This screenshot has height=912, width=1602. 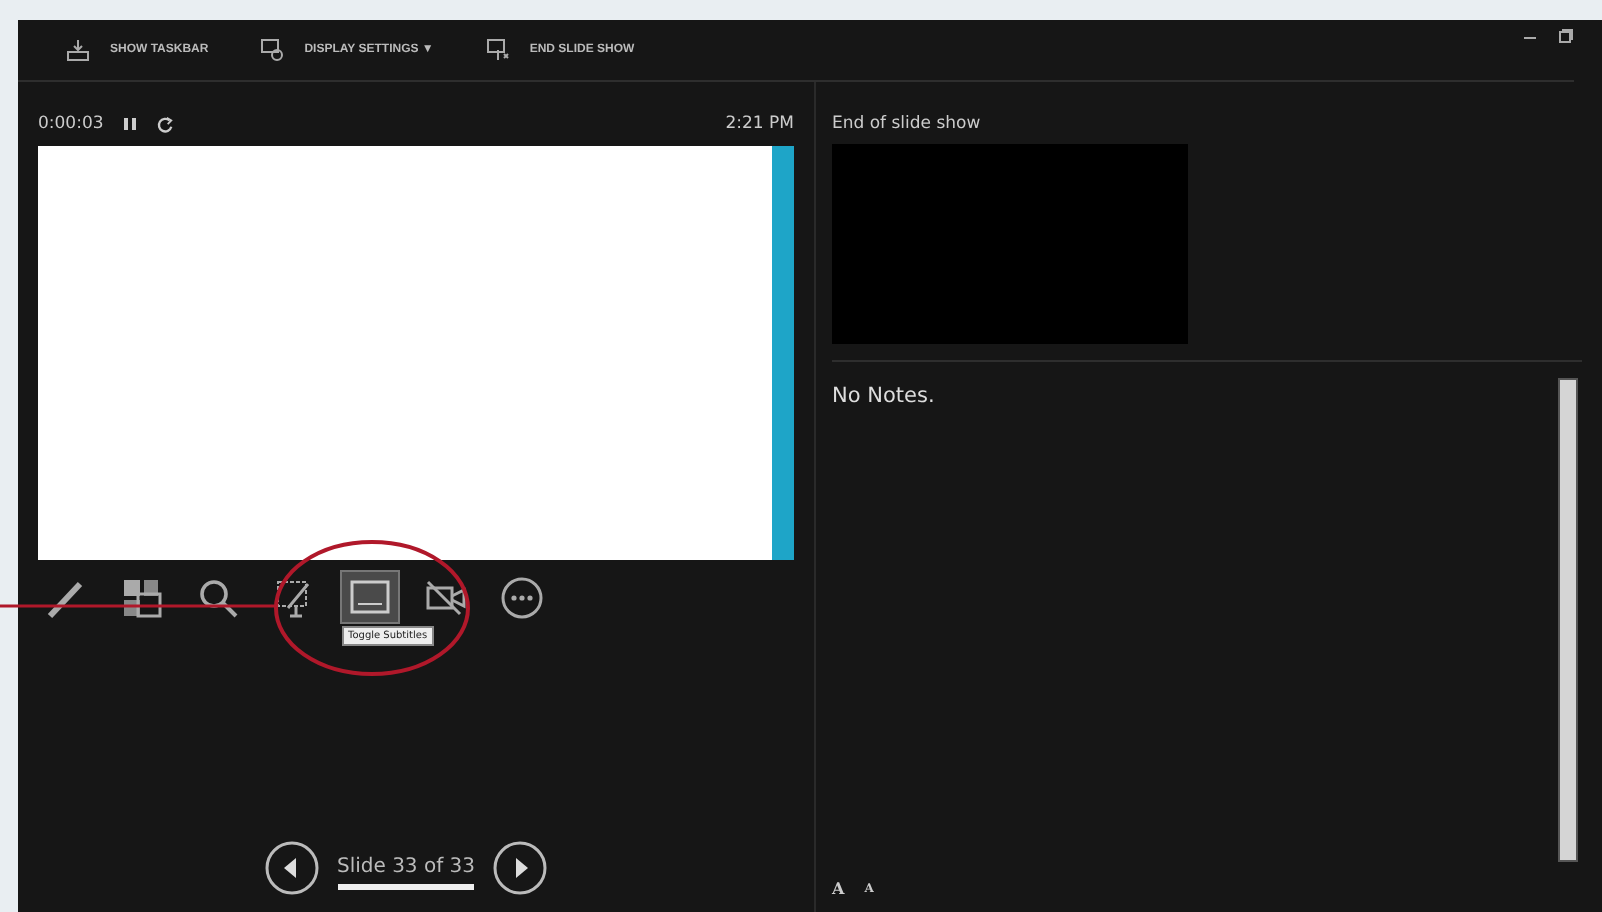 What do you see at coordinates (519, 868) in the screenshot?
I see `next-slide-icon` at bounding box center [519, 868].